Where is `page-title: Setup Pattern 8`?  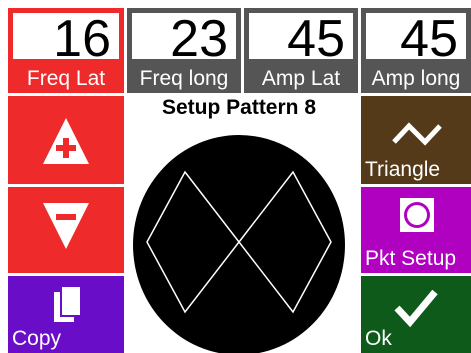 page-title: Setup Pattern 8 is located at coordinates (239, 107).